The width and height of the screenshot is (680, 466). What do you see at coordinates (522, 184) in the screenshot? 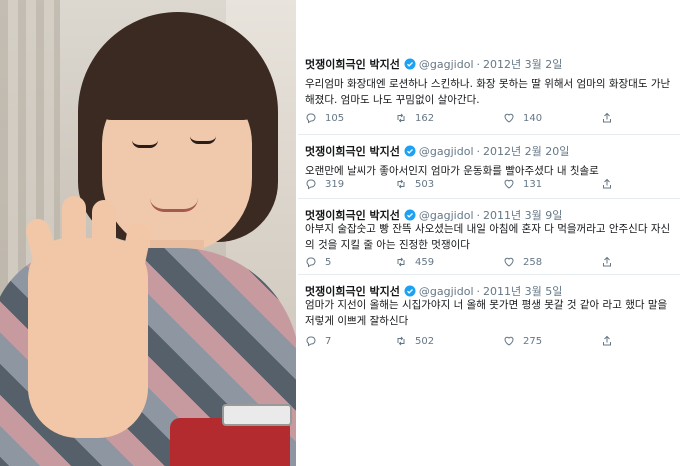
I see `like-button: 131` at bounding box center [522, 184].